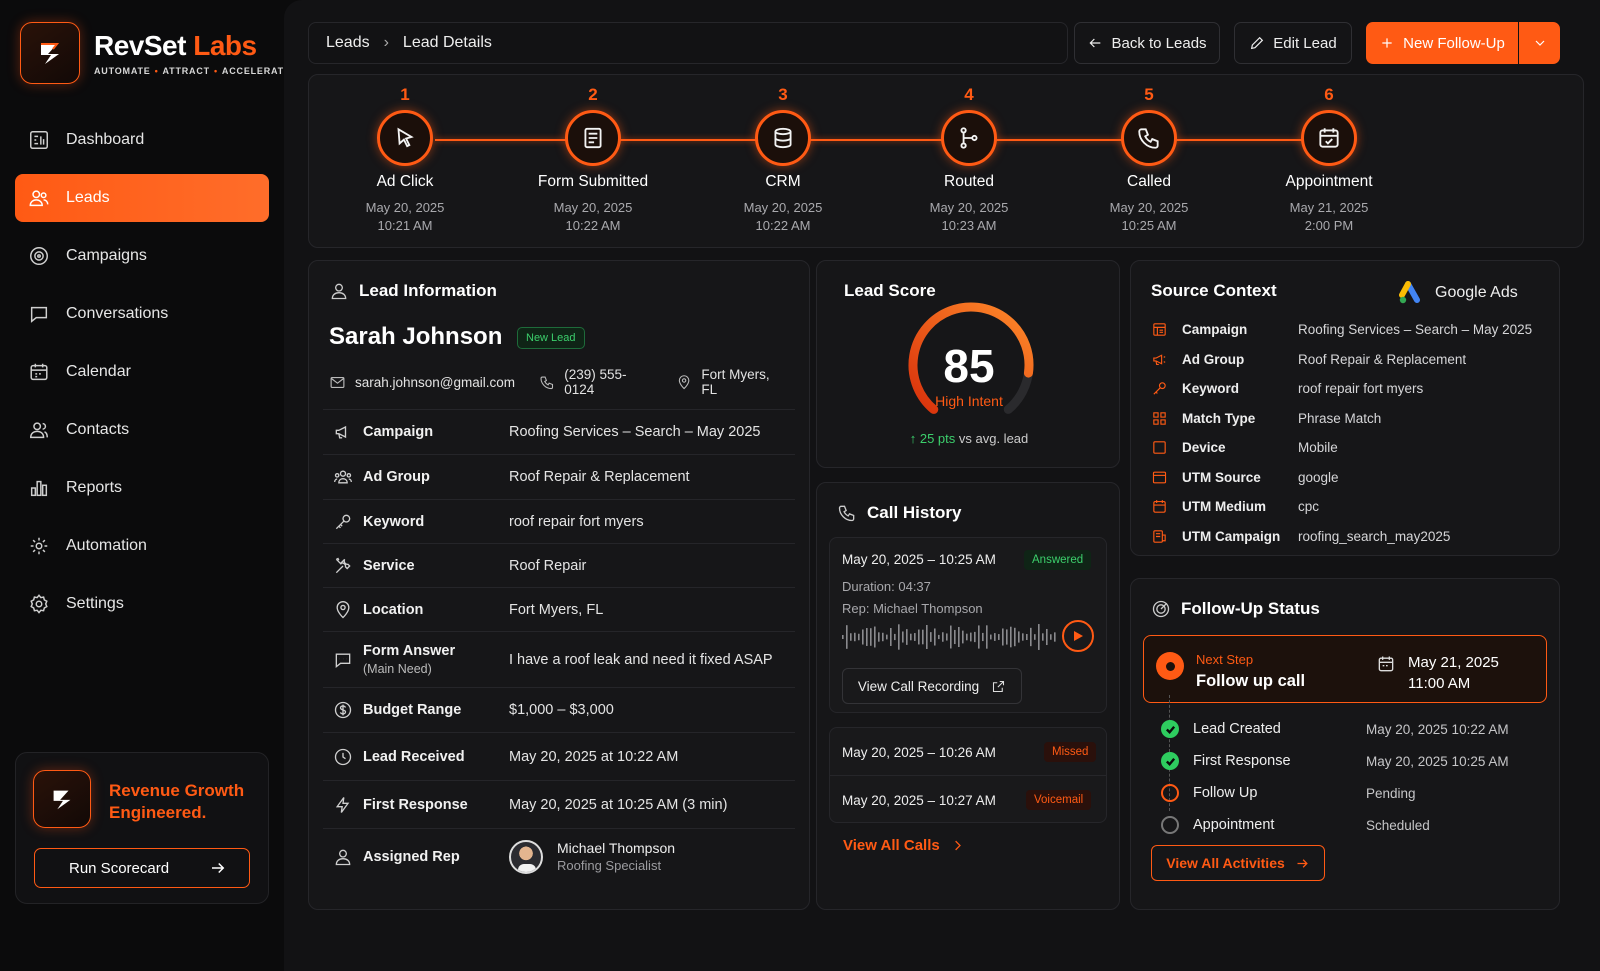 Image resolution: width=1600 pixels, height=971 pixels. What do you see at coordinates (1329, 138) in the screenshot?
I see `calendar-check-icon` at bounding box center [1329, 138].